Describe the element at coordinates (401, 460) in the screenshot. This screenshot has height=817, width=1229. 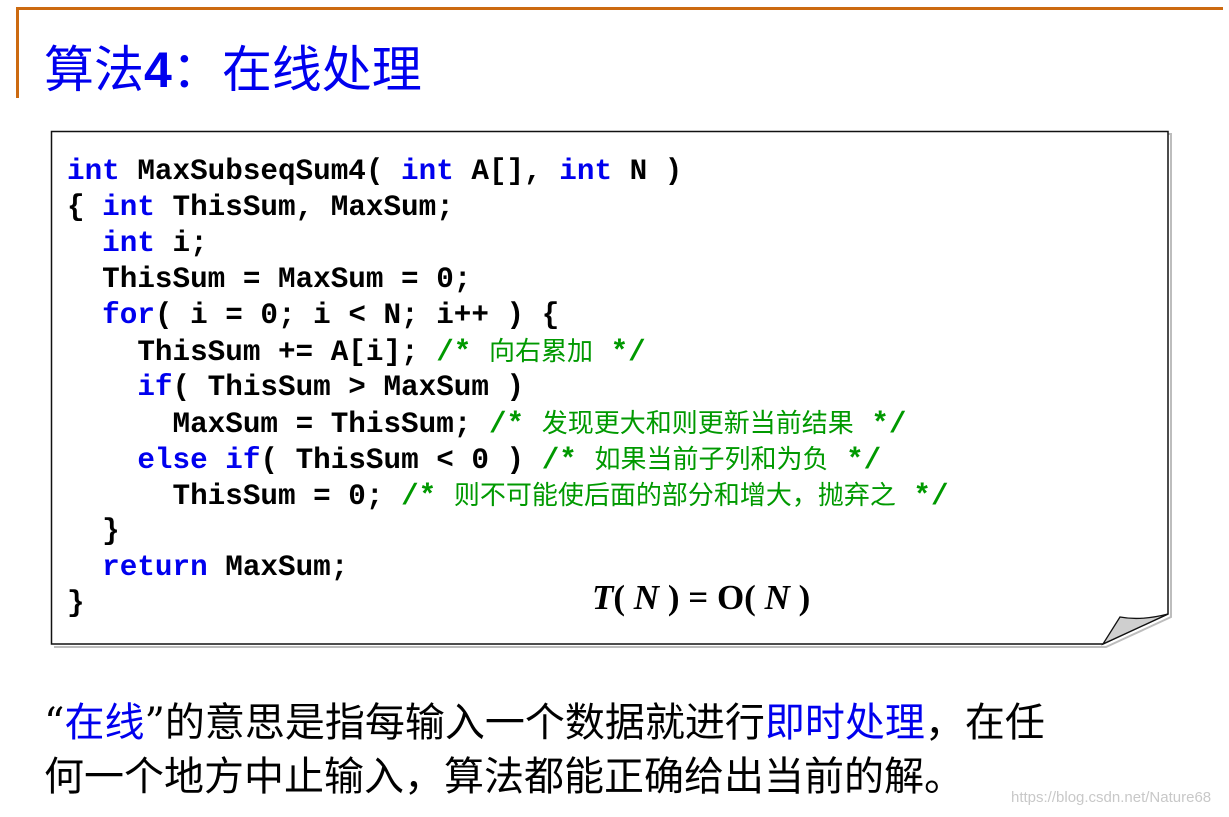
I see `code-text: ( ThisSum < 0 )` at that location.